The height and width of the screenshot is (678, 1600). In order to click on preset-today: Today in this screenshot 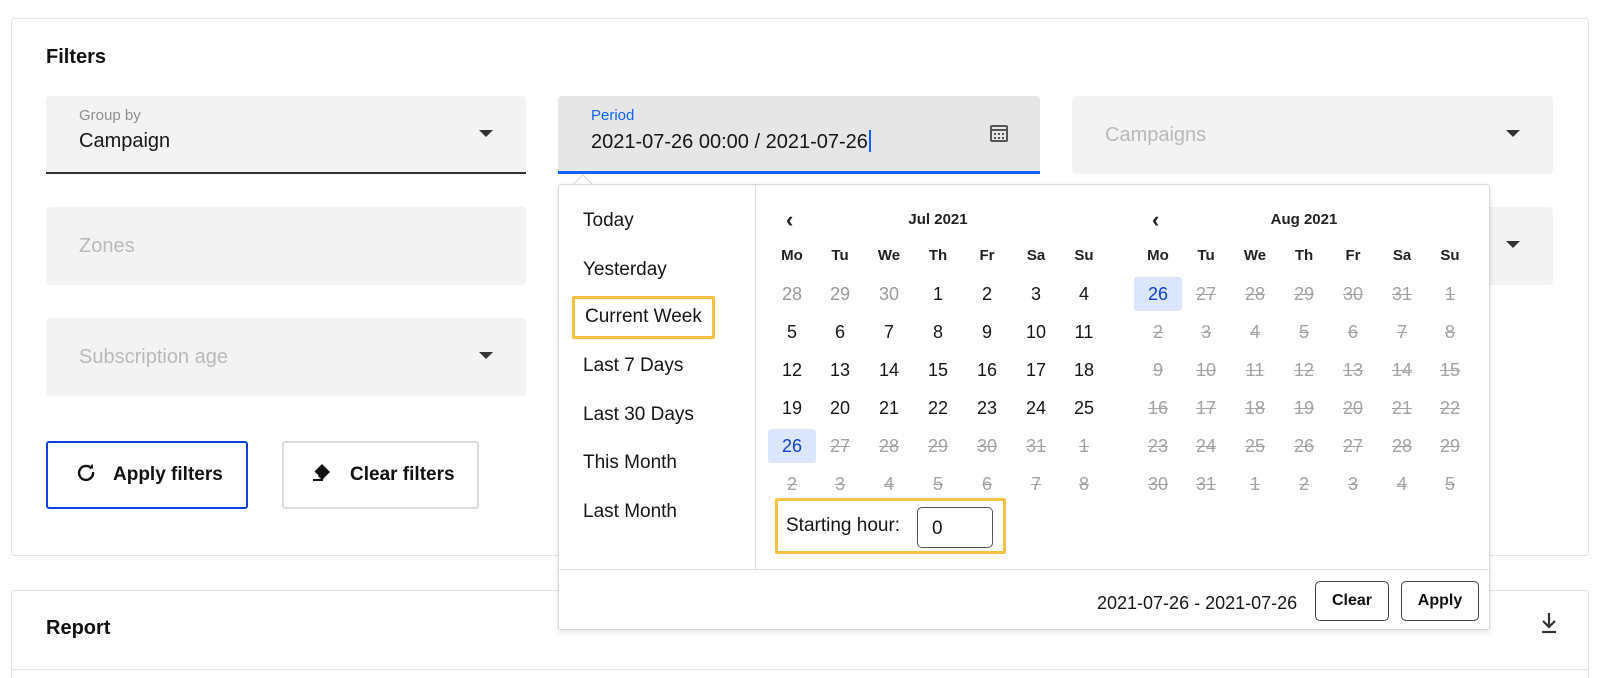, I will do `click(608, 221)`.